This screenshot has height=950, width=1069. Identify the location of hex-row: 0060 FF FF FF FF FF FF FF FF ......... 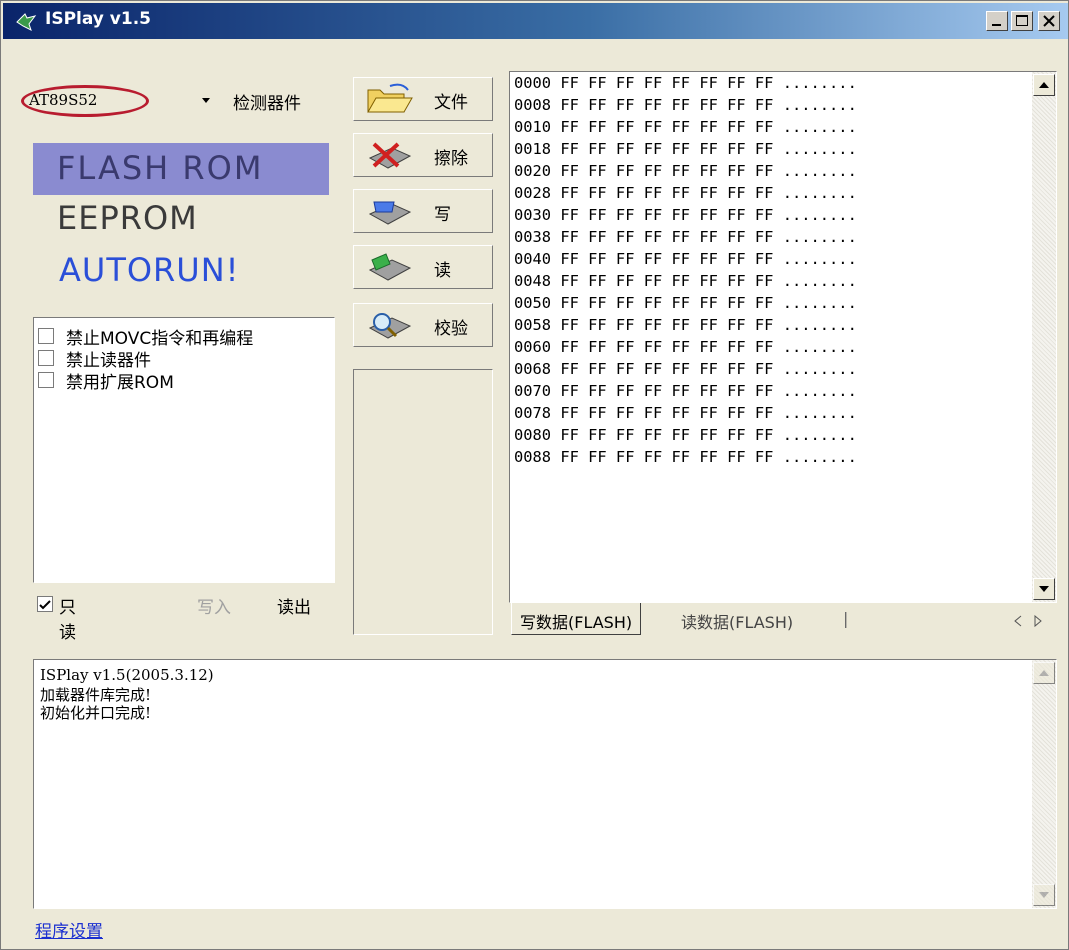
(685, 347).